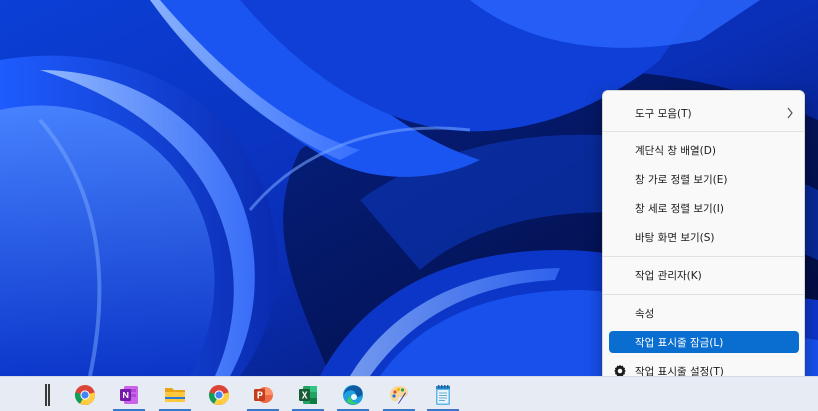  I want to click on powerpoint-icon, so click(263, 395).